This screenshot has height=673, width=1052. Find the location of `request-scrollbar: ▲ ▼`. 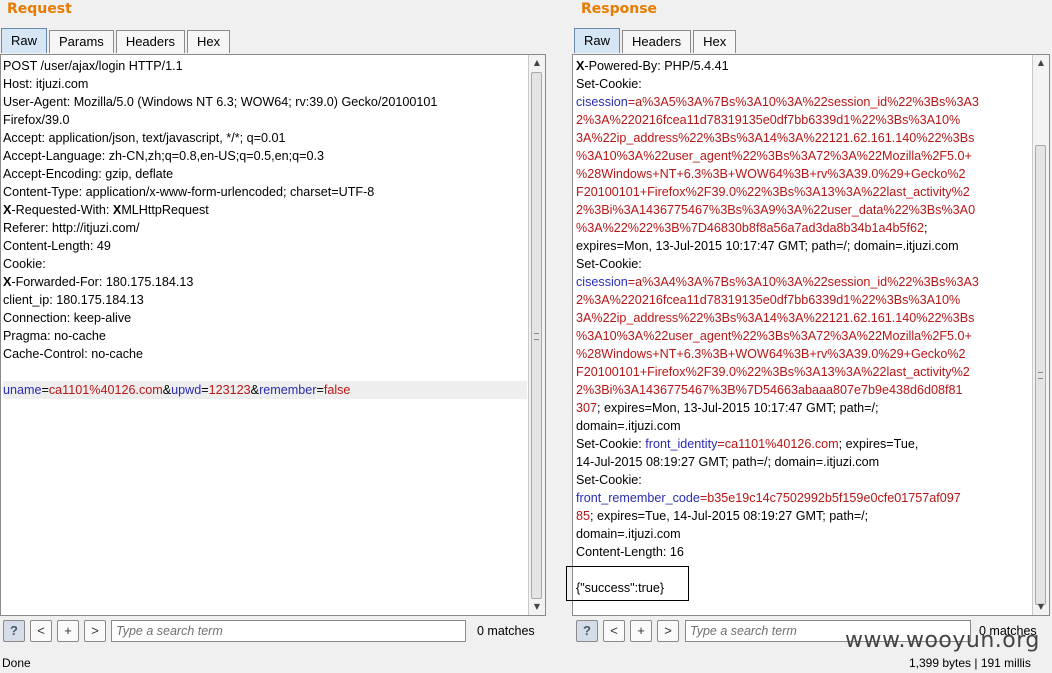

request-scrollbar: ▲ ▼ is located at coordinates (536, 335).